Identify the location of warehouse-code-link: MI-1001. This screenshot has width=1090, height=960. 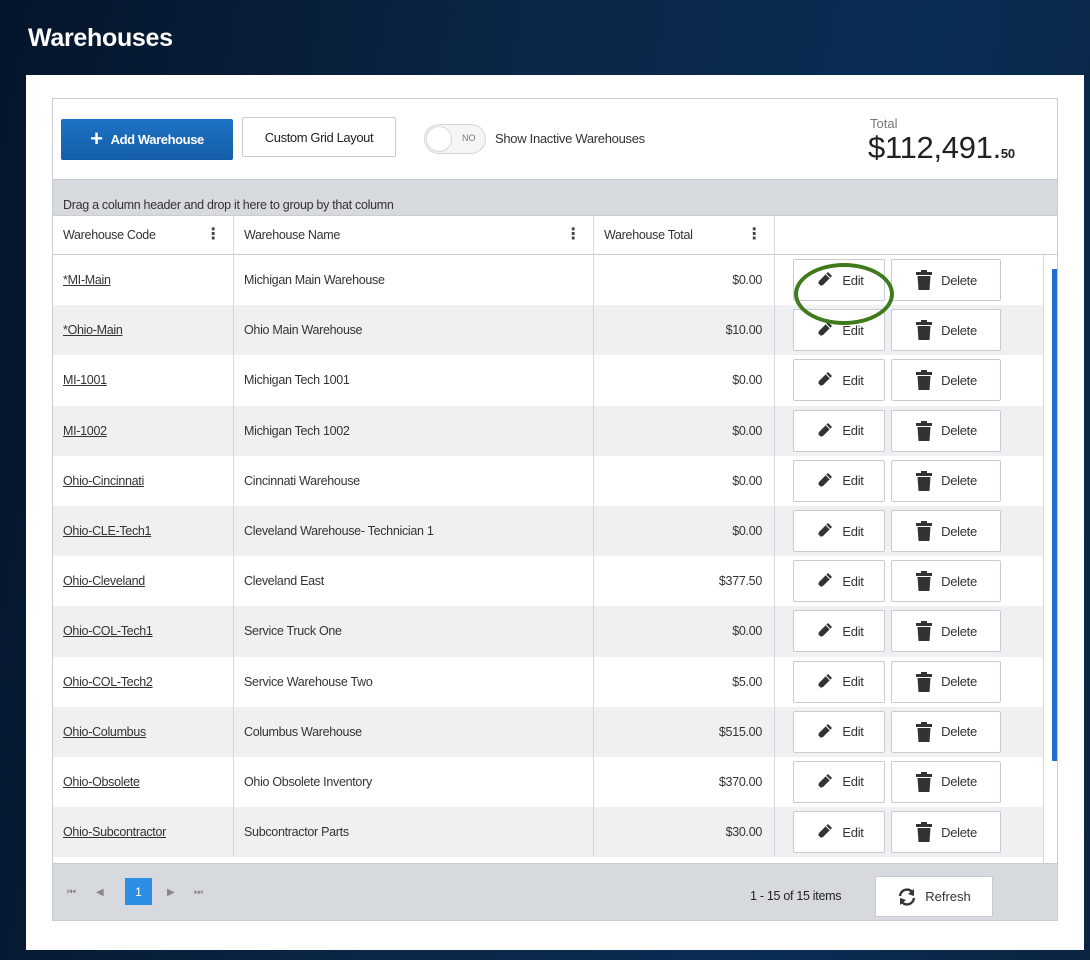
(85, 380).